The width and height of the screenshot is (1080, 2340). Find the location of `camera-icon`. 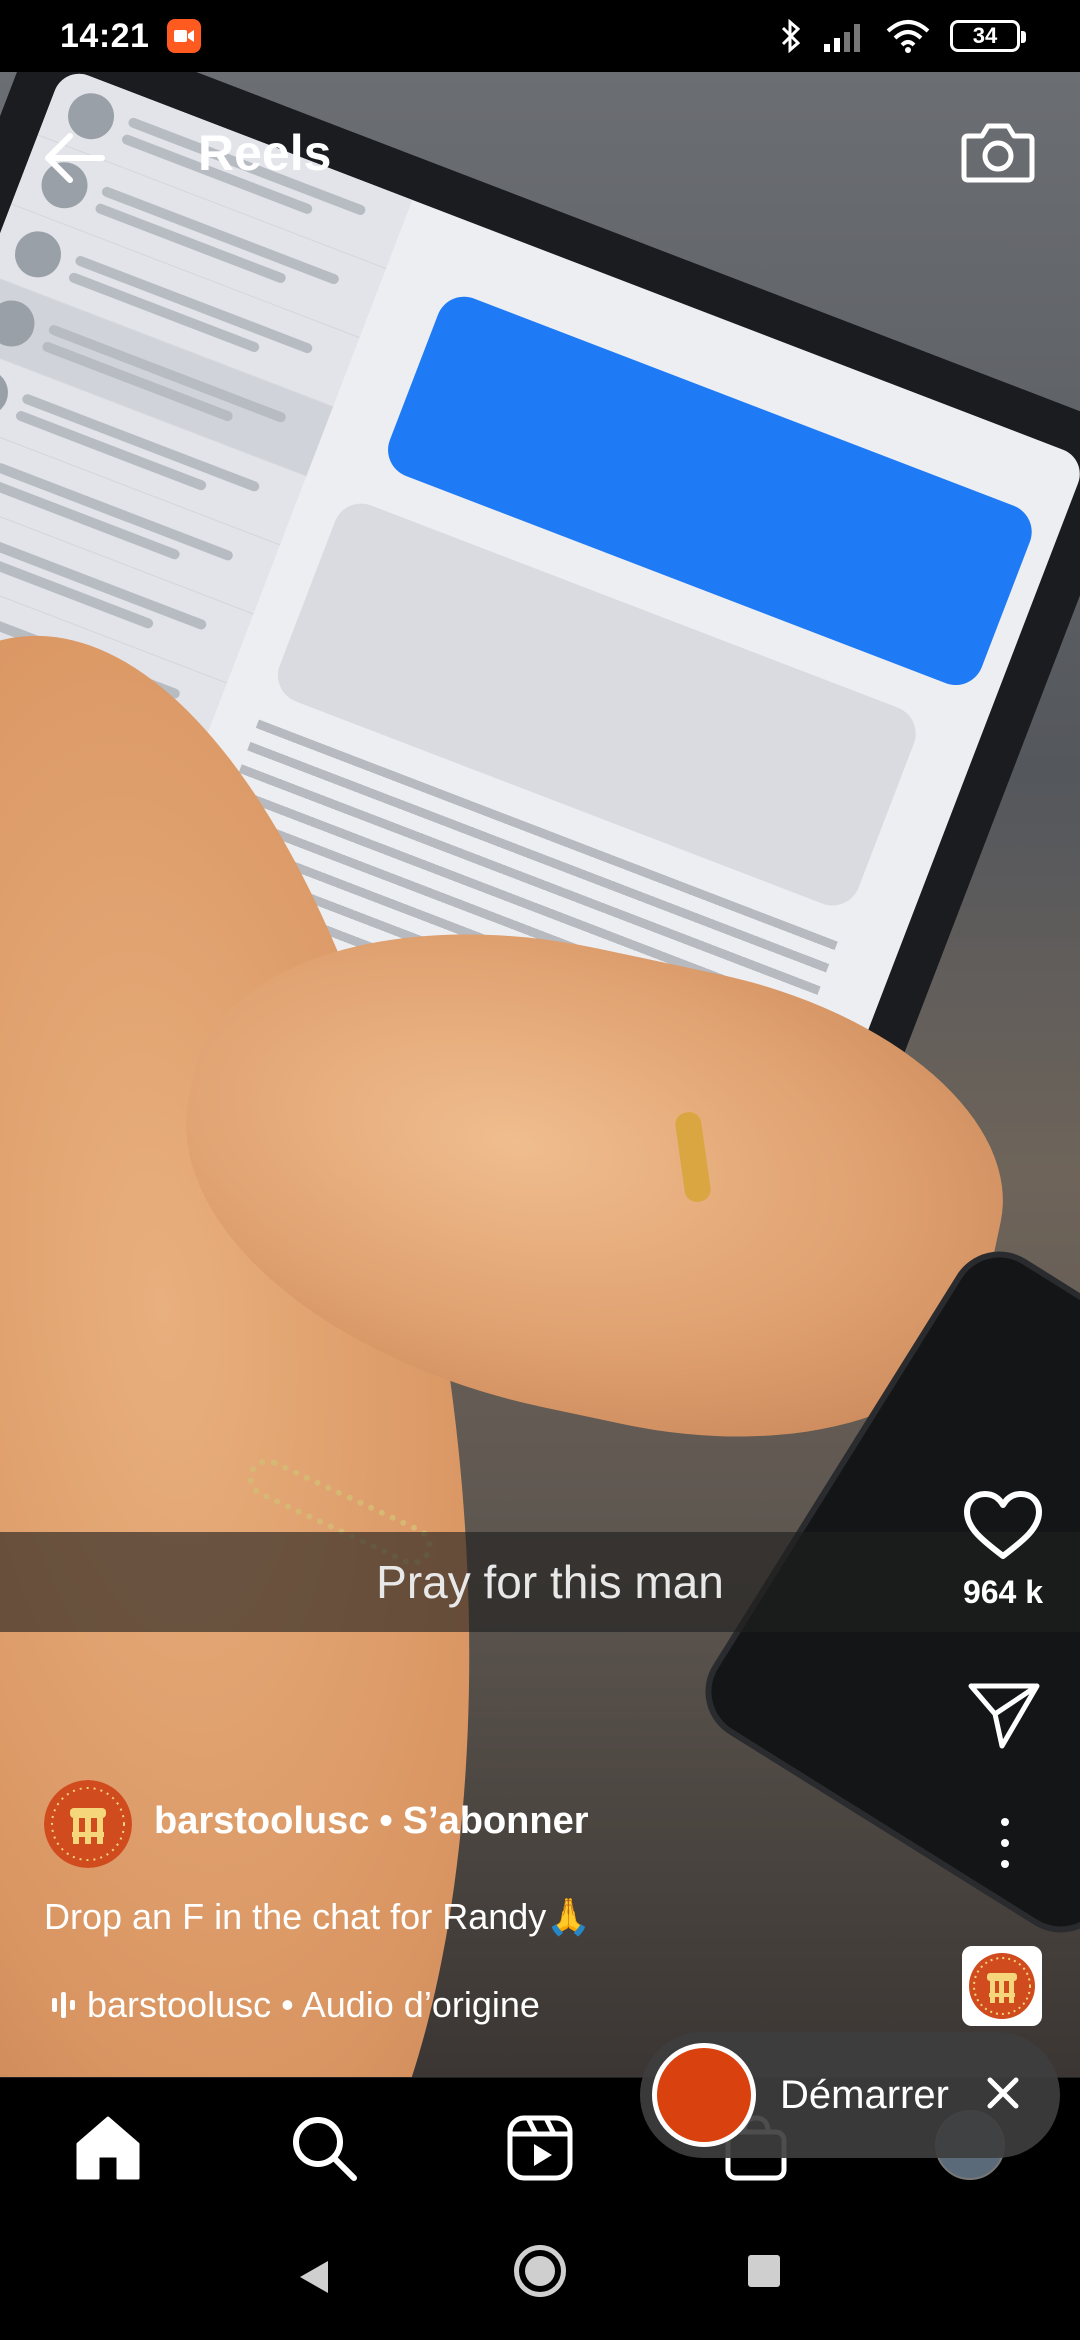

camera-icon is located at coordinates (998, 153).